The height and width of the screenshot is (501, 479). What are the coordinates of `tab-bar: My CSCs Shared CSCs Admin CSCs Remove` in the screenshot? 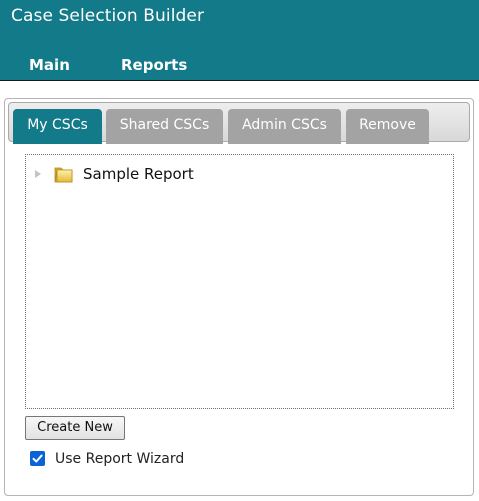 It's located at (239, 123).